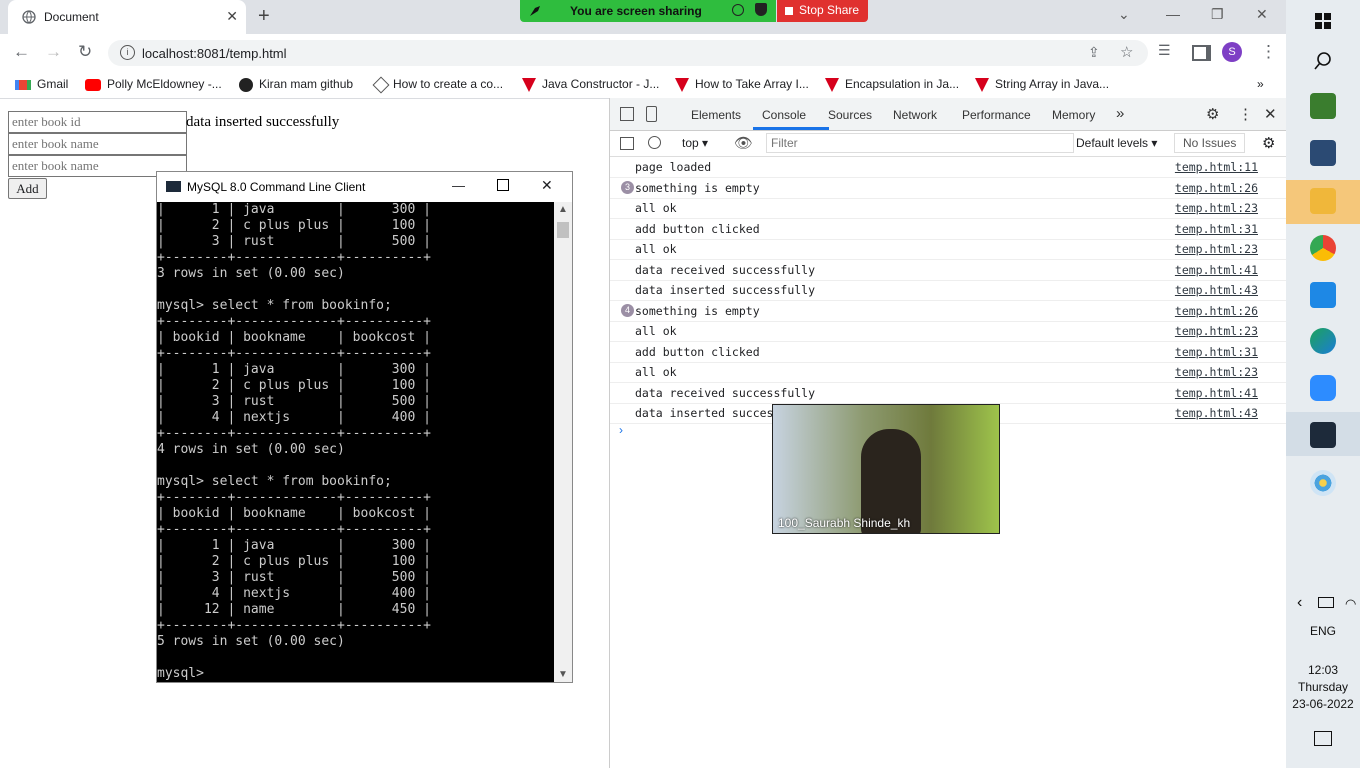 The image size is (1360, 768). Describe the element at coordinates (127, 52) in the screenshot. I see `info-icon: i` at that location.